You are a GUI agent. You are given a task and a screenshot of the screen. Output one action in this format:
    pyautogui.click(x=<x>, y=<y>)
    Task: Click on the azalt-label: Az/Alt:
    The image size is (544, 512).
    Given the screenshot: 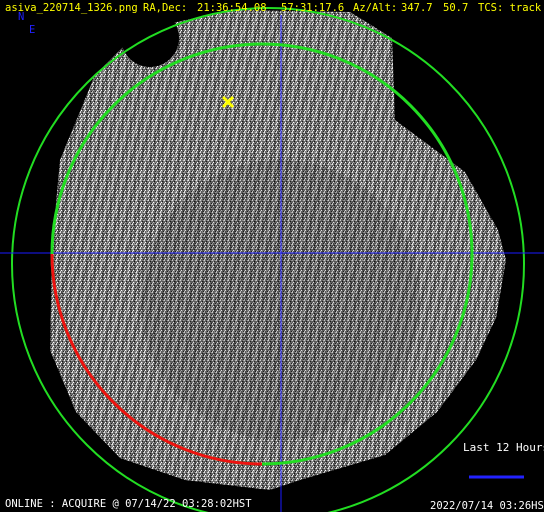 What is the action you would take?
    pyautogui.click(x=375, y=8)
    